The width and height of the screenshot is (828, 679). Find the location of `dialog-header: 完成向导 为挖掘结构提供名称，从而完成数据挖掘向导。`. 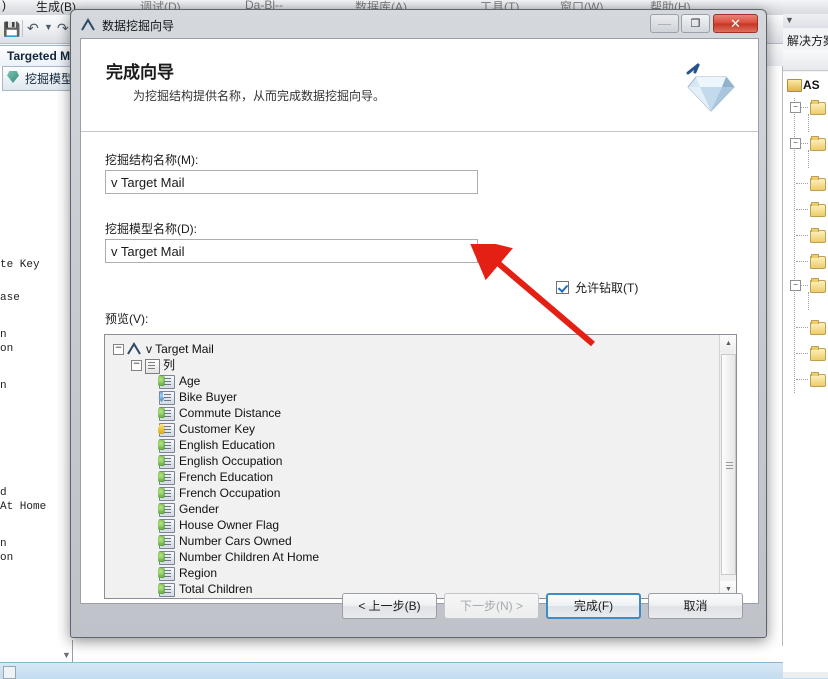

dialog-header: 完成向导 为挖掘结构提供名称，从而完成数据挖掘向导。 is located at coordinates (419, 85).